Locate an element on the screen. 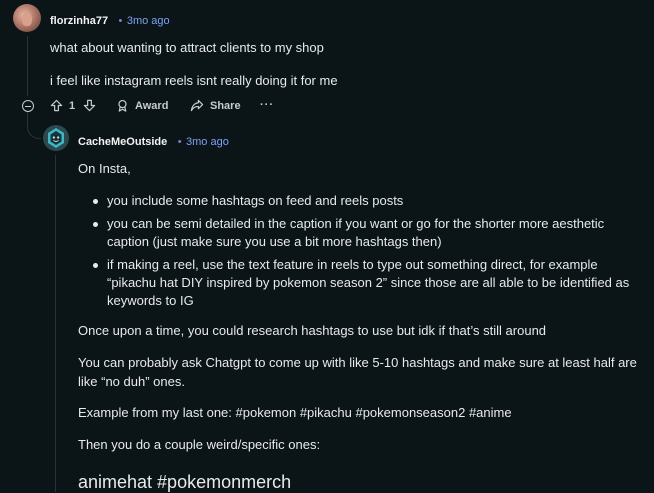 This screenshot has height=493, width=654. snoo-avatar-icon is located at coordinates (56, 138).